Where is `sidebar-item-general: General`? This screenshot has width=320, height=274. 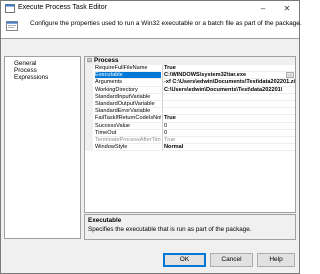
sidebar-item-general: General is located at coordinates (25, 63).